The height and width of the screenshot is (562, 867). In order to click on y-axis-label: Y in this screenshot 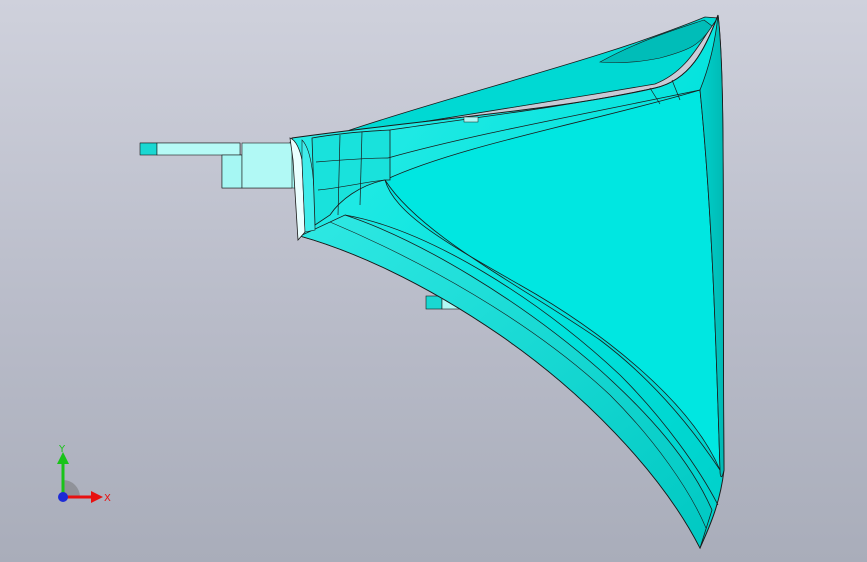, I will do `click(62, 449)`.